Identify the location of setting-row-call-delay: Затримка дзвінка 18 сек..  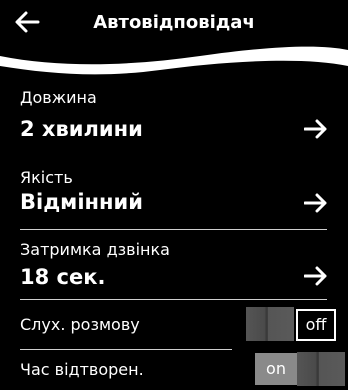
(174, 268).